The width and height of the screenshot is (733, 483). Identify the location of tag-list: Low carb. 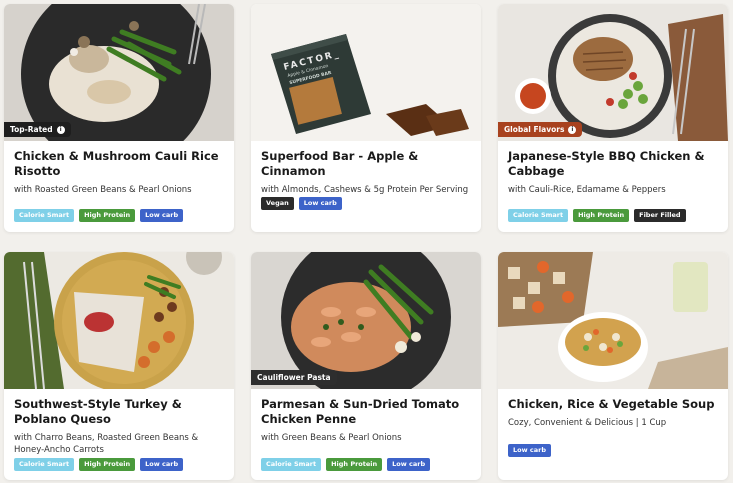
(529, 450).